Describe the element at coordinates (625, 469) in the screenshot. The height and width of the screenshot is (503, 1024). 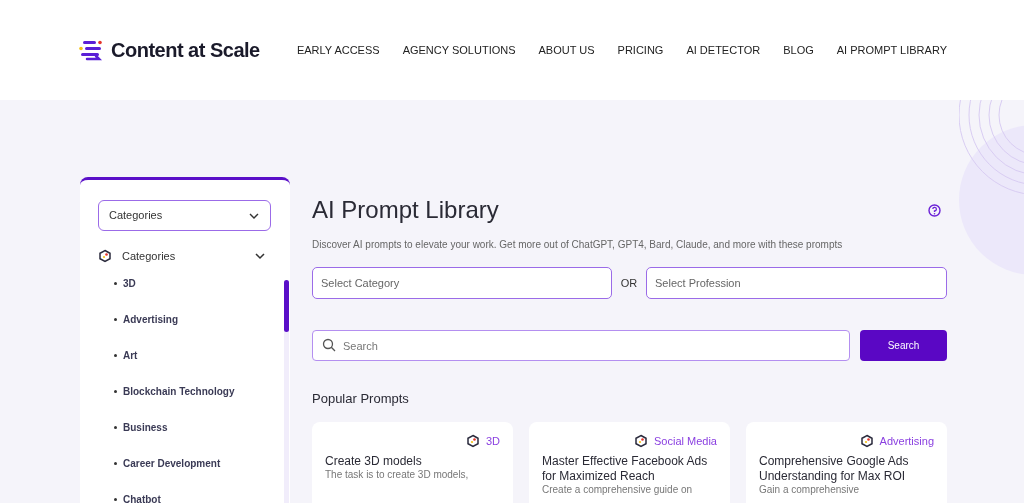
I see `card-title: Master Effective Facebook Ads for Maximized Reach` at that location.